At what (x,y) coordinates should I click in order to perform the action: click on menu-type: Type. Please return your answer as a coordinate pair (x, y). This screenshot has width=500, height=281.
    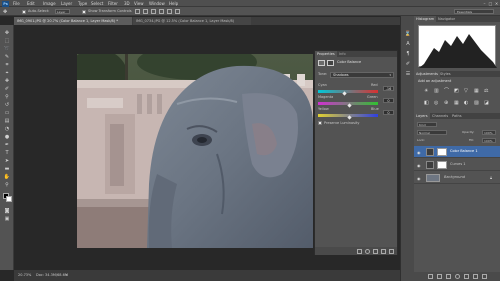
    Looking at the image, I should click on (82, 3).